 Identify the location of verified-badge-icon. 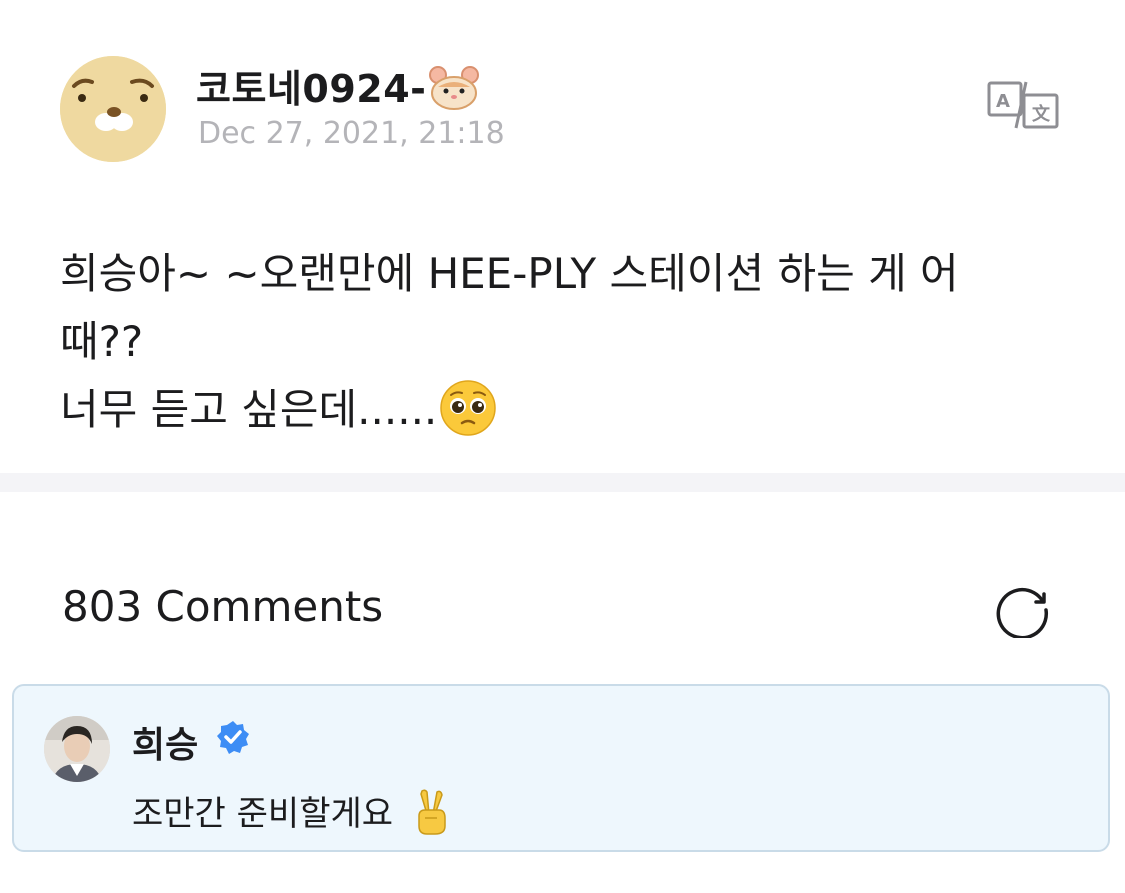
(233, 737).